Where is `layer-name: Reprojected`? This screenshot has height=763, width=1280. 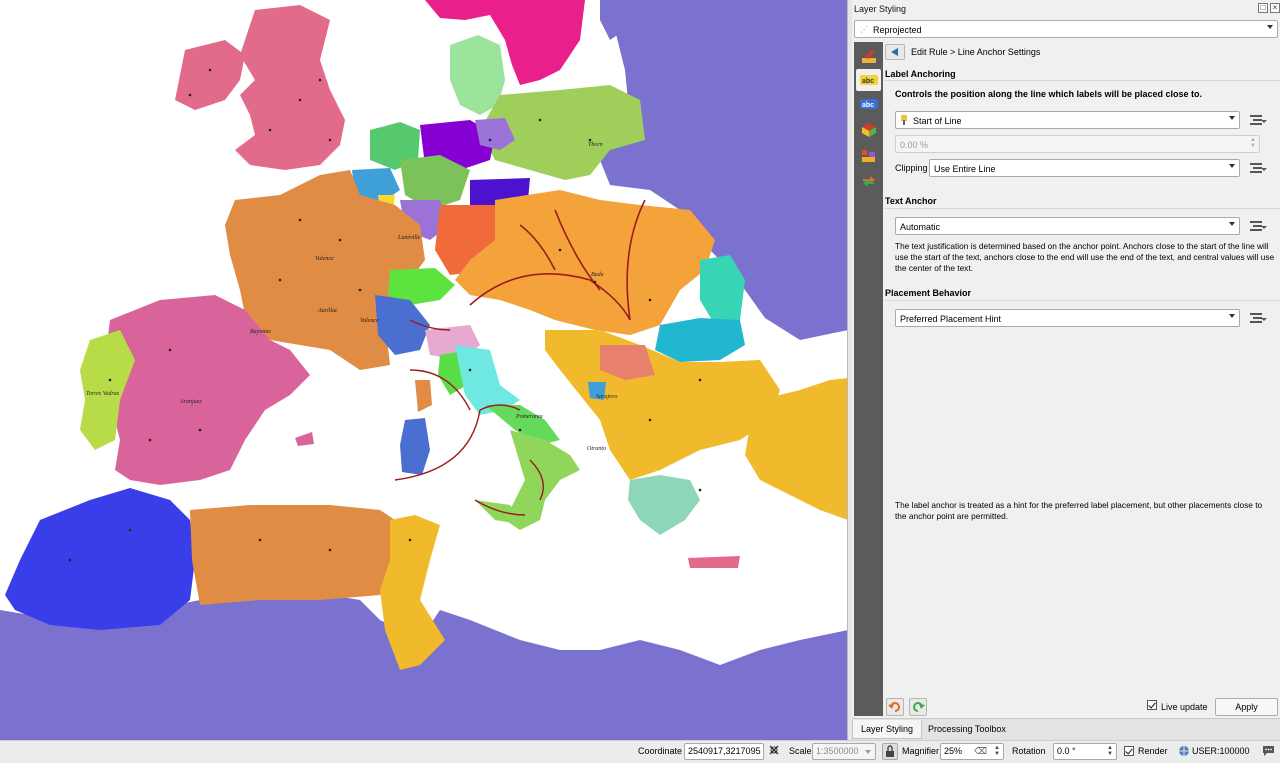 layer-name: Reprojected is located at coordinates (897, 30).